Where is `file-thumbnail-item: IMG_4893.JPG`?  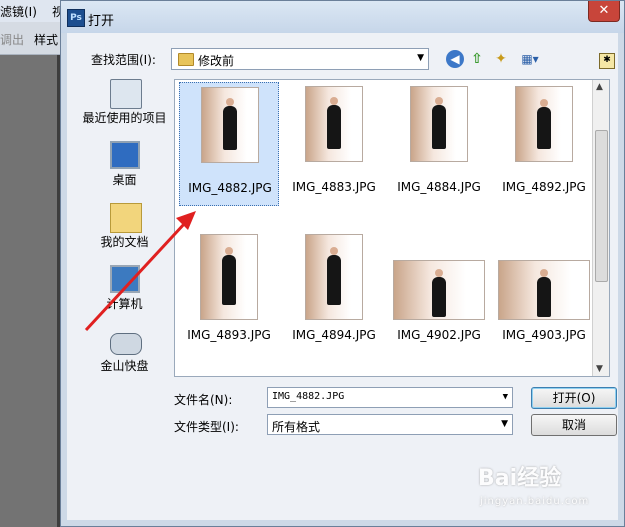 file-thumbnail-item: IMG_4893.JPG is located at coordinates (229, 292).